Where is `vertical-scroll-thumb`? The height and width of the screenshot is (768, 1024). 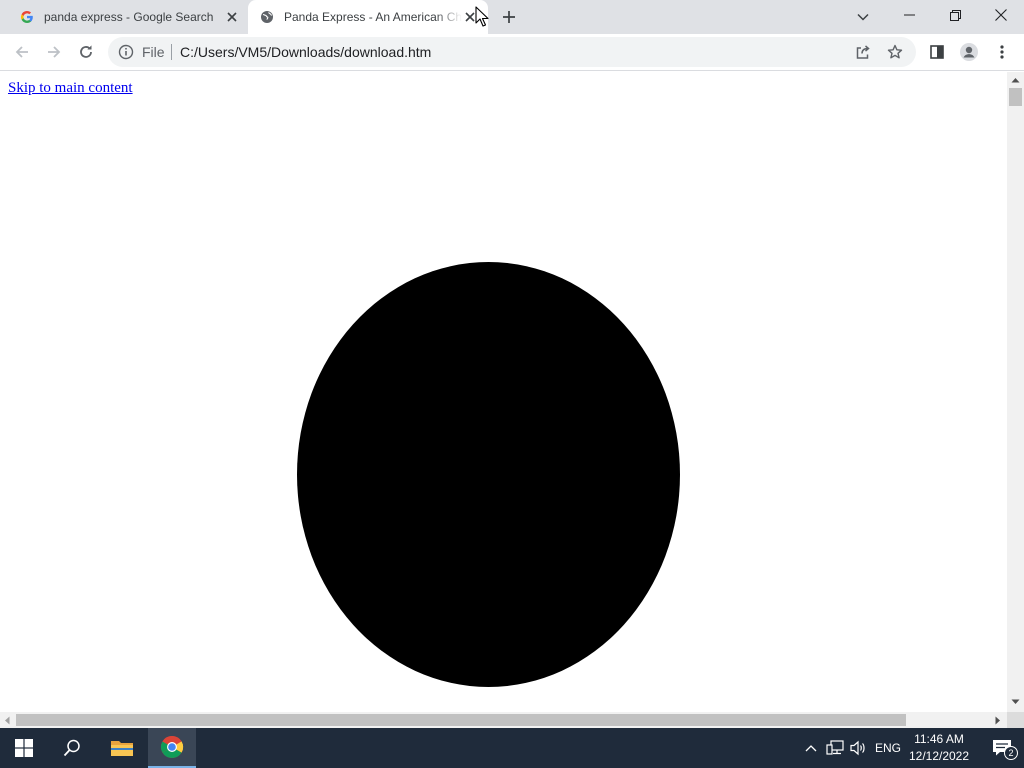 vertical-scroll-thumb is located at coordinates (1015, 97).